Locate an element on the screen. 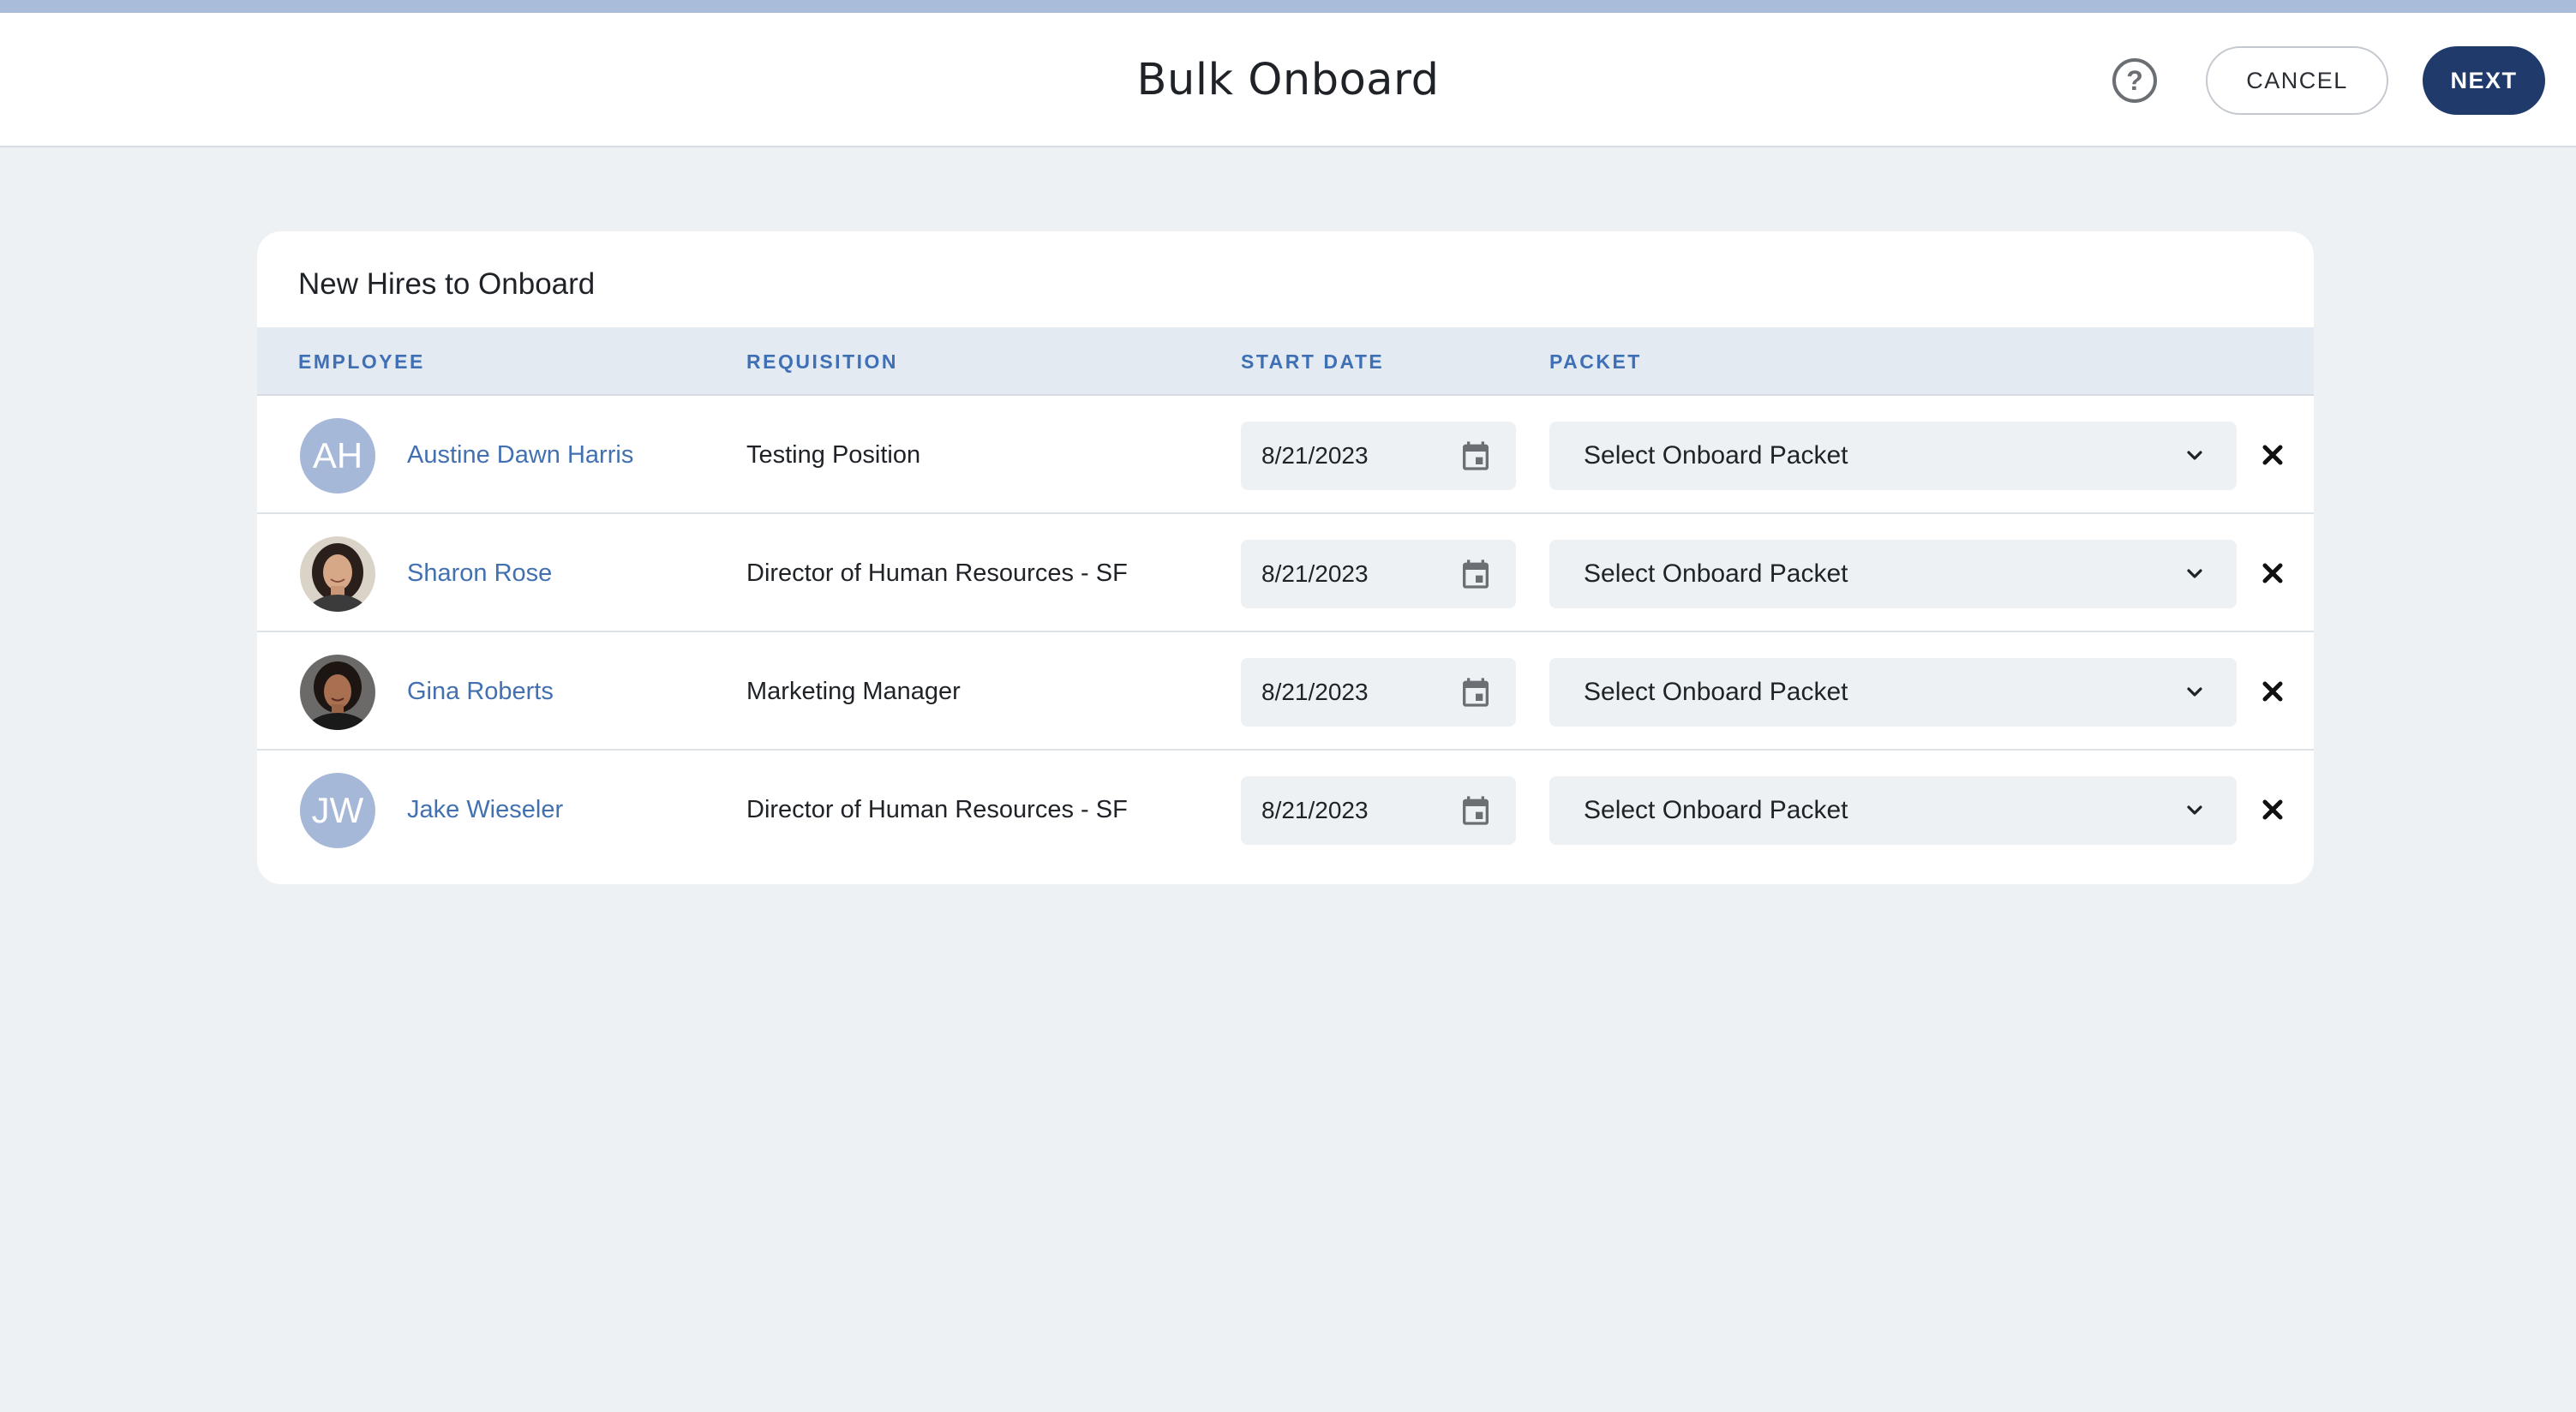  help-glyph: ? is located at coordinates (2134, 80).